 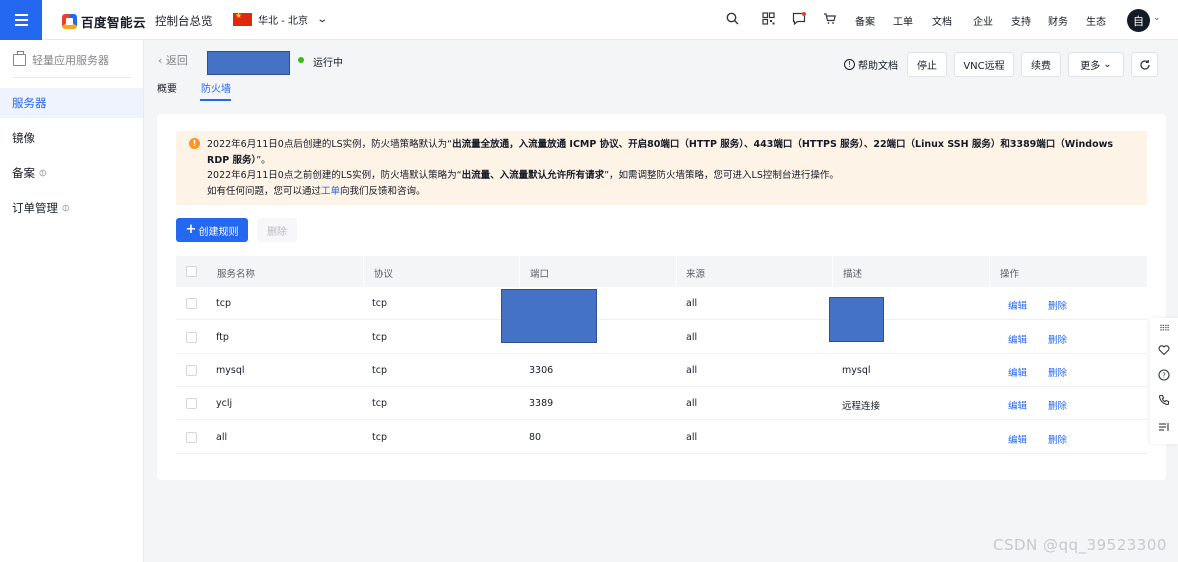 What do you see at coordinates (224, 403) in the screenshot?
I see `cell-name: yclj` at bounding box center [224, 403].